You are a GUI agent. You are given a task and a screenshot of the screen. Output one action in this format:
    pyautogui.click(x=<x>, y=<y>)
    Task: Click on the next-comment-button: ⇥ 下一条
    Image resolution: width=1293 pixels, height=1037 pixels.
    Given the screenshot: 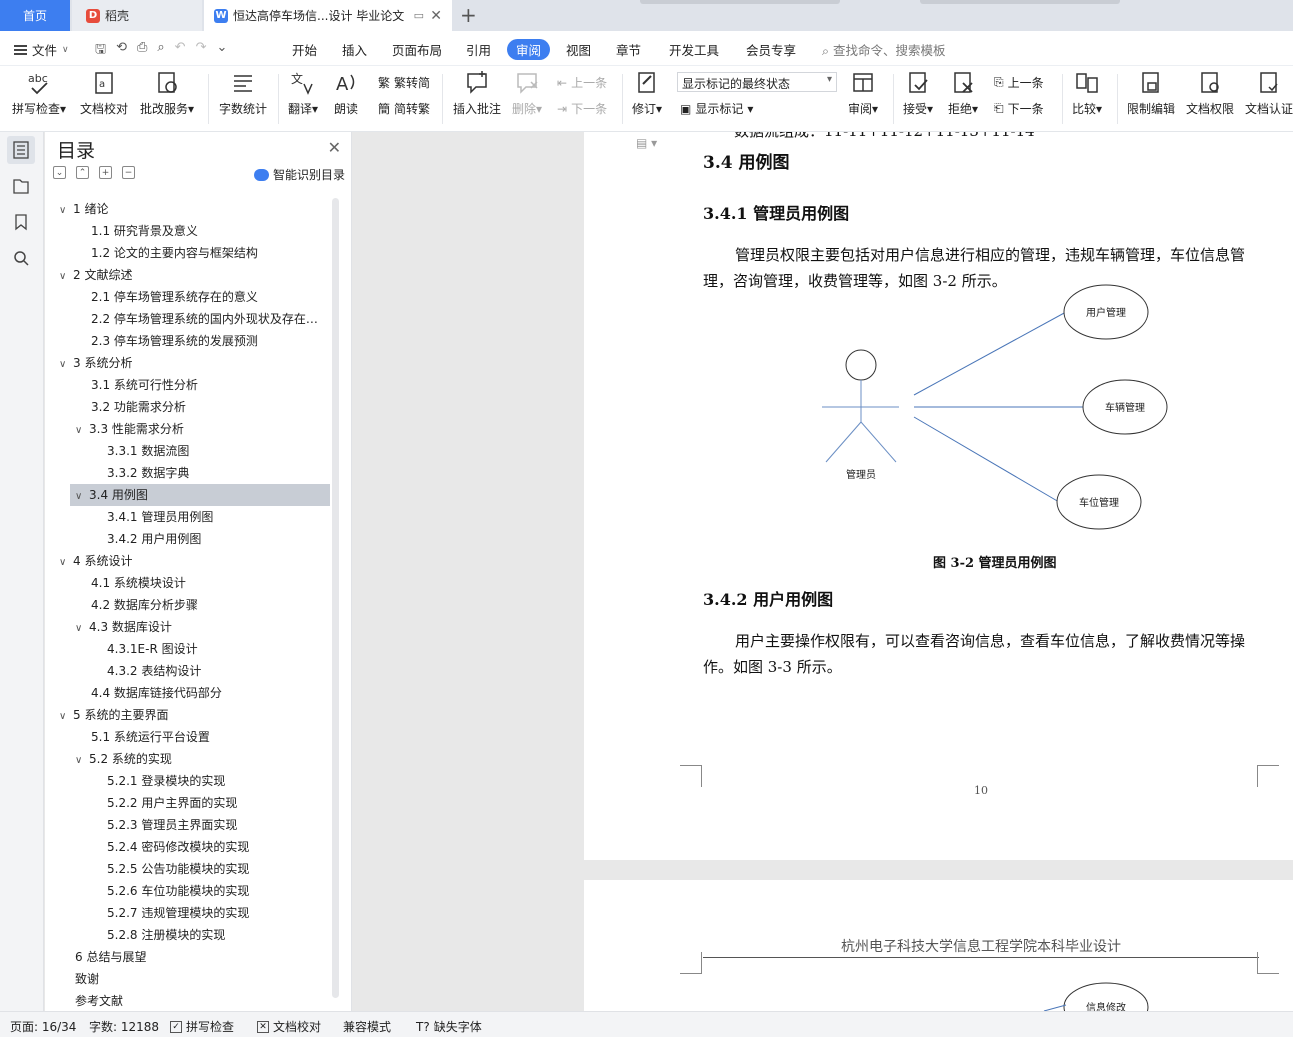 What is the action you would take?
    pyautogui.click(x=582, y=108)
    